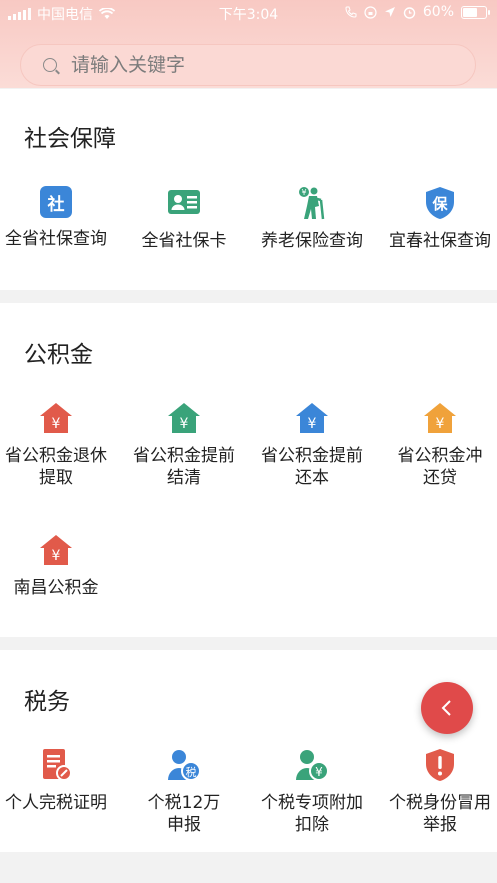  I want to click on item-label: 个税身份冒用举报, so click(440, 814).